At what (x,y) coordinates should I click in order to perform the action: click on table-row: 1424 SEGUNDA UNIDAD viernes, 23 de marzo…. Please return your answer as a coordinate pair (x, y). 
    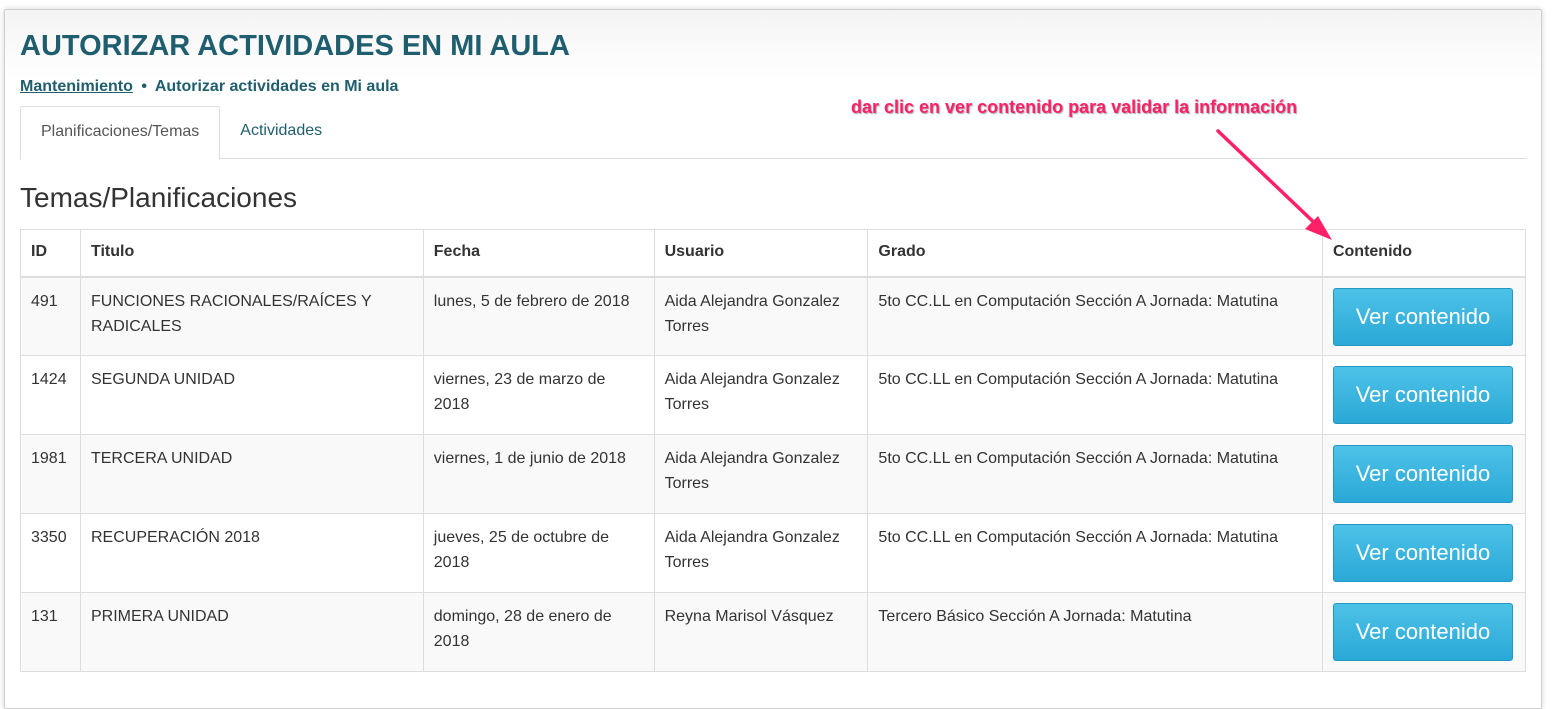
    Looking at the image, I should click on (773, 395).